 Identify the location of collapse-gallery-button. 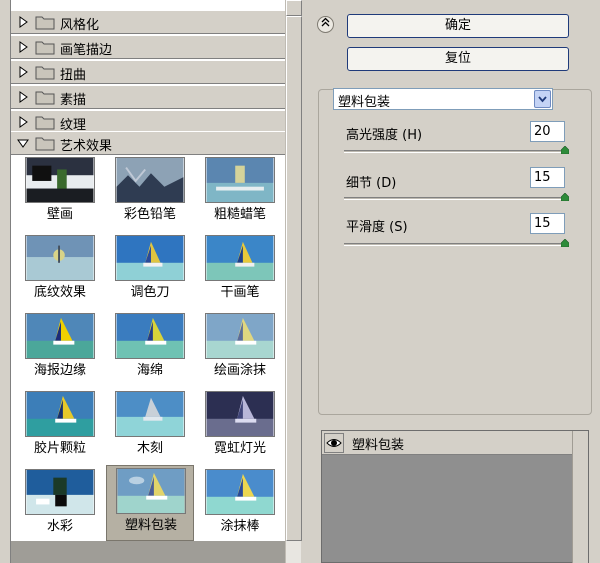
(325, 24).